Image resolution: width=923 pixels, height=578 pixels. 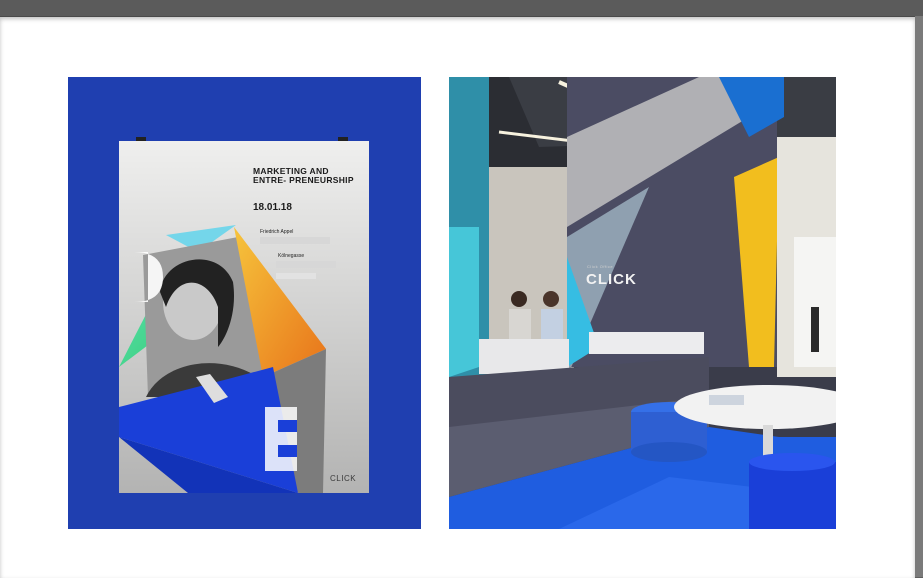 What do you see at coordinates (303, 175) in the screenshot?
I see `poster-title: MARKETING AND ENTRE- PRENEURSHIP` at bounding box center [303, 175].